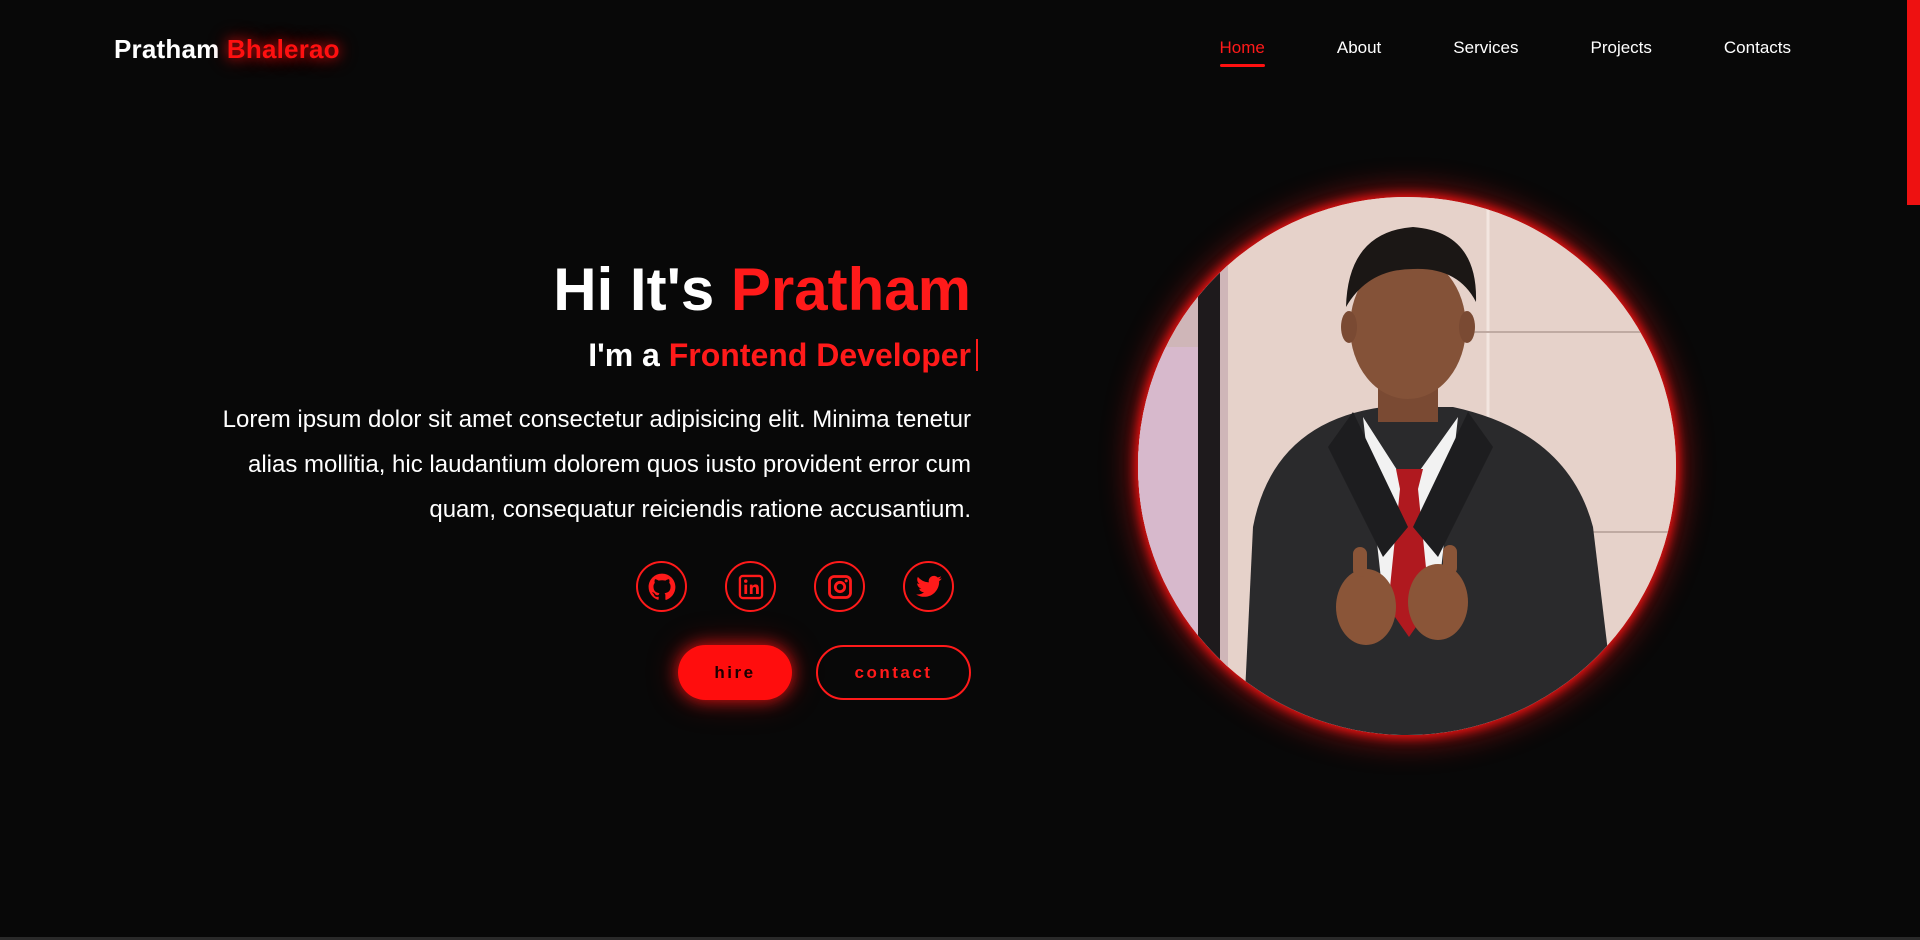 The height and width of the screenshot is (940, 1920). I want to click on greeting-name: Pratham, so click(850, 289).